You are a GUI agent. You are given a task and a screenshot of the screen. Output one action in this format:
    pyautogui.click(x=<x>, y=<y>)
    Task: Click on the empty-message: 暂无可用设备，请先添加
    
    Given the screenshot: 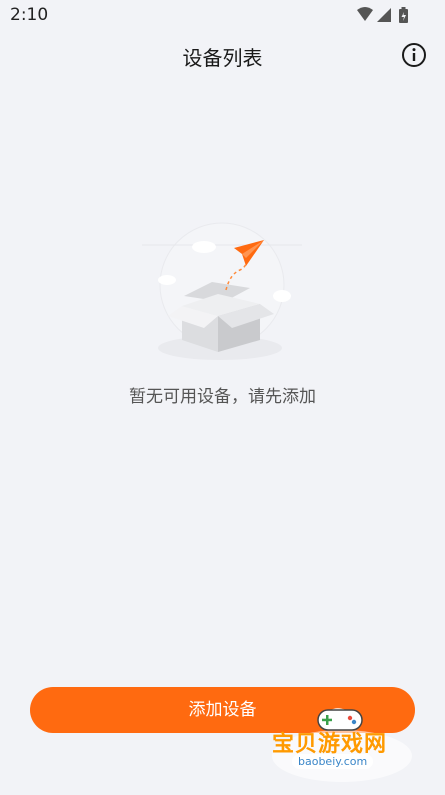 What is the action you would take?
    pyautogui.click(x=222, y=397)
    